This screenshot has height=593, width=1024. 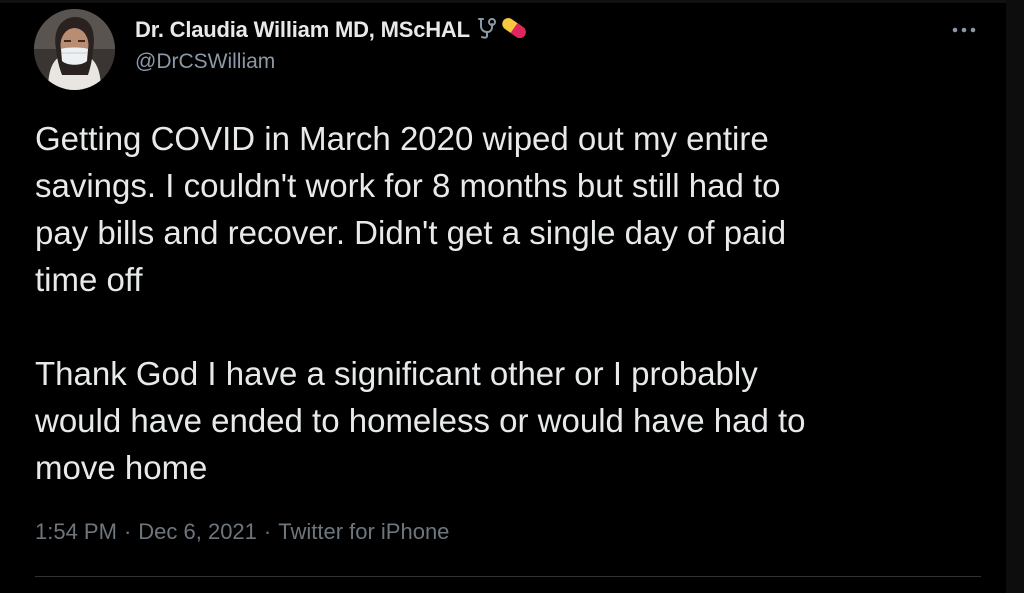 I want to click on stethoscope-icon, so click(x=487, y=30).